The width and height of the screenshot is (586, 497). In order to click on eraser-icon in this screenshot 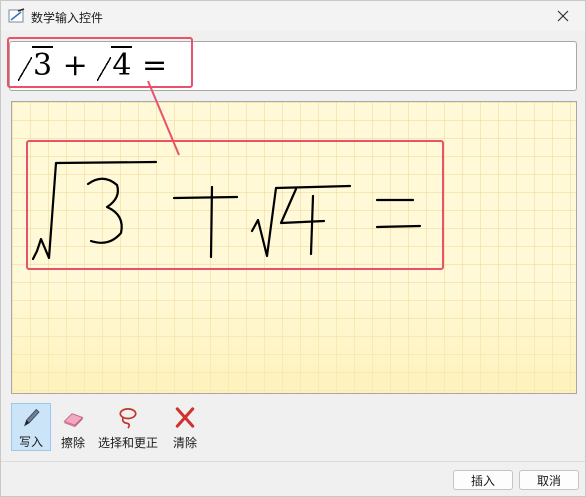, I will do `click(73, 420)`.